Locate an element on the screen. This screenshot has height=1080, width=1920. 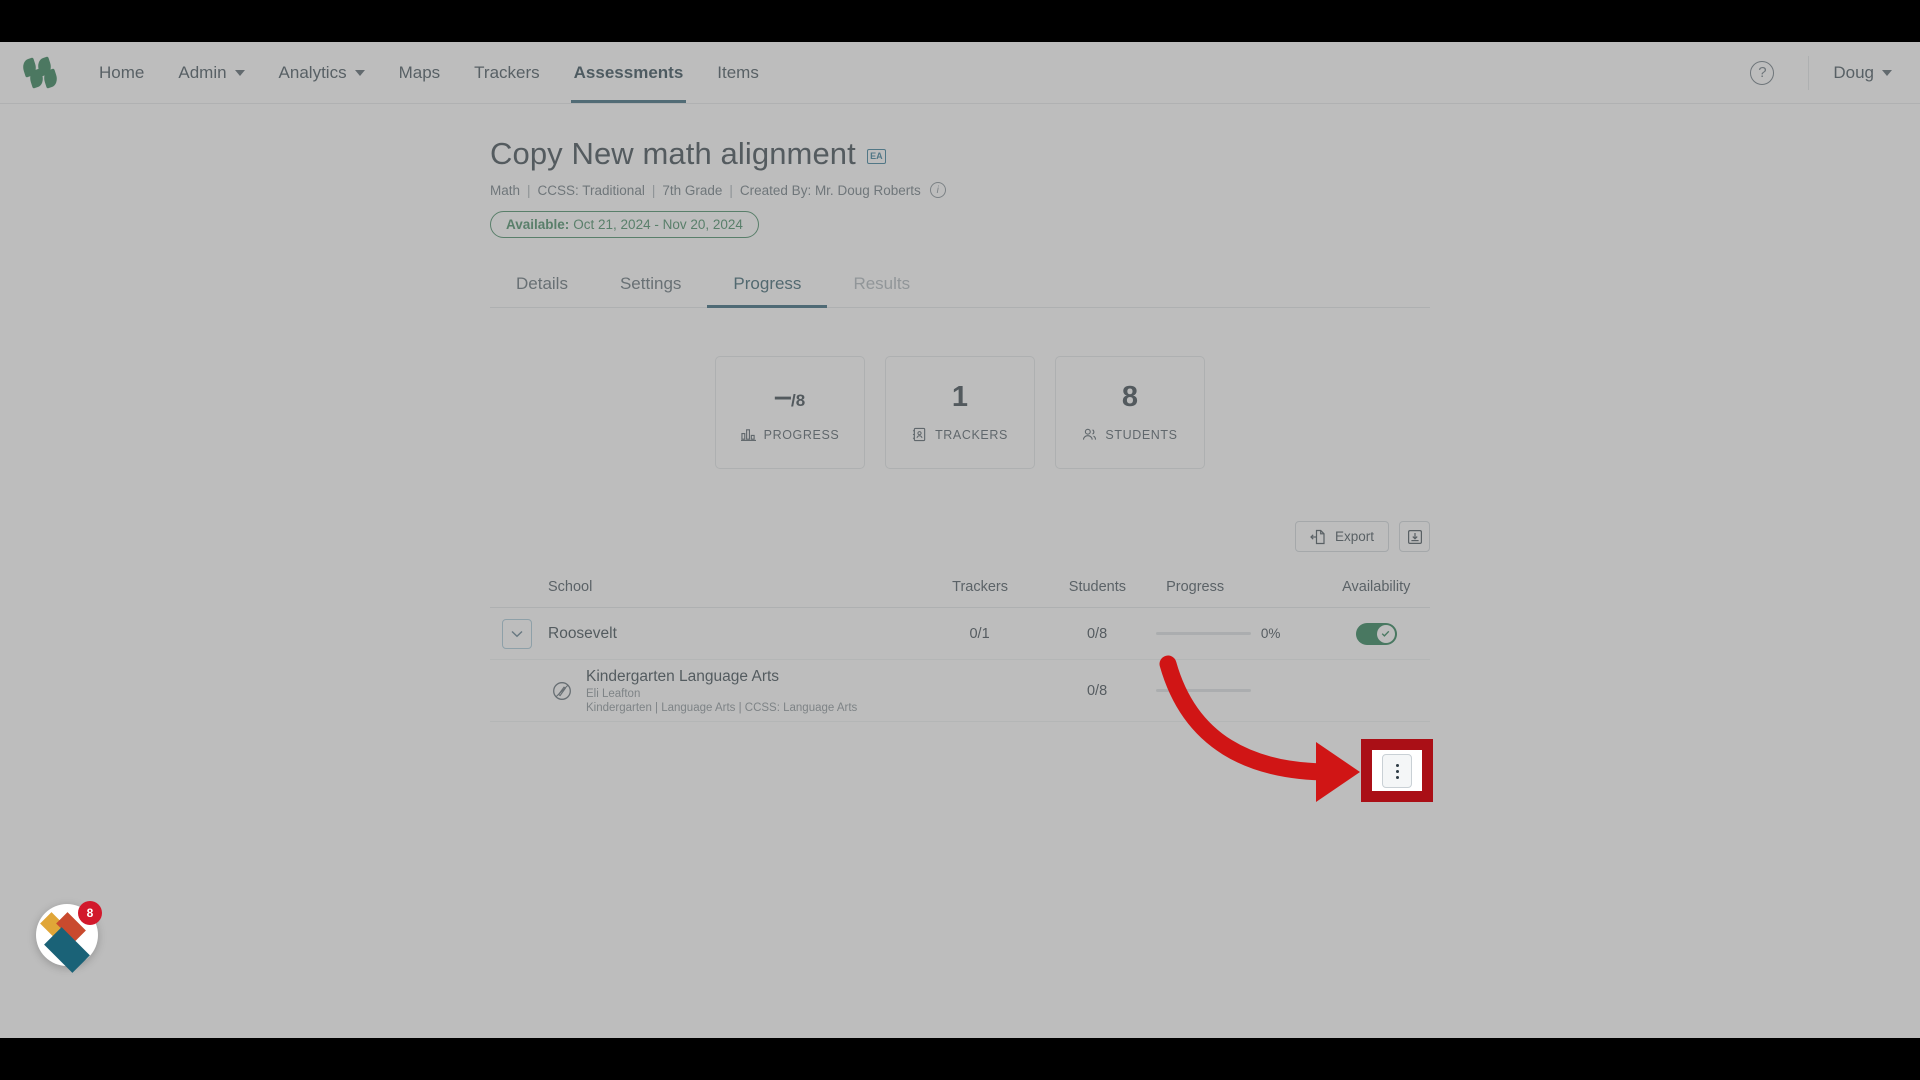
tab-details: Details is located at coordinates (542, 290).